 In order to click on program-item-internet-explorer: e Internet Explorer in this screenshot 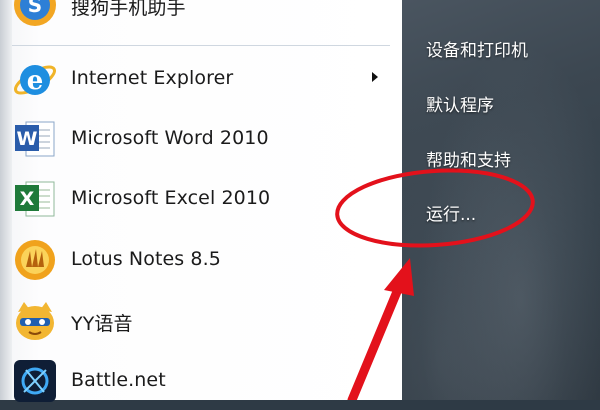, I will do `click(201, 79)`.